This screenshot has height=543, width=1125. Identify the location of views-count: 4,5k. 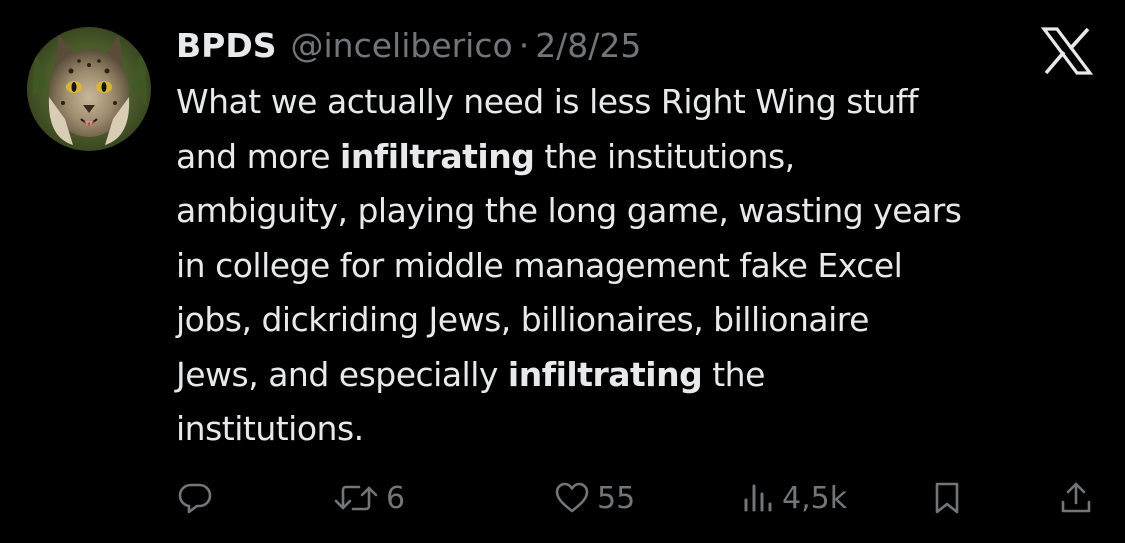
(815, 498).